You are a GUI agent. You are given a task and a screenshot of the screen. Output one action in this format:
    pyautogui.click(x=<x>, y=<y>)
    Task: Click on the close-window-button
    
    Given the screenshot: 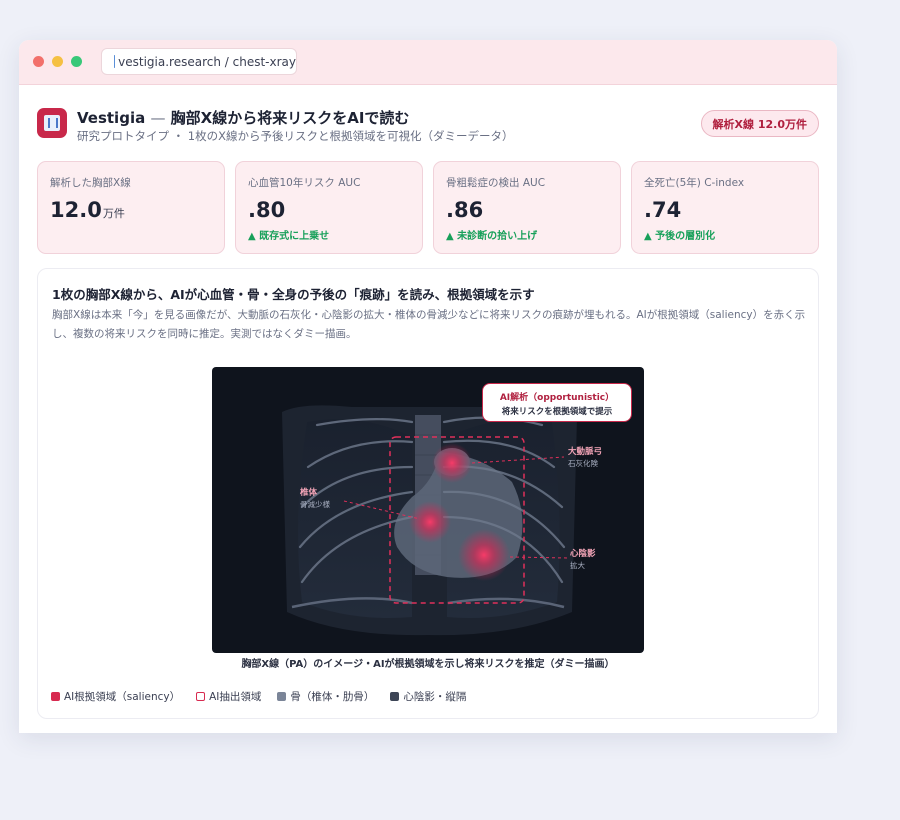 What is the action you would take?
    pyautogui.click(x=38, y=61)
    